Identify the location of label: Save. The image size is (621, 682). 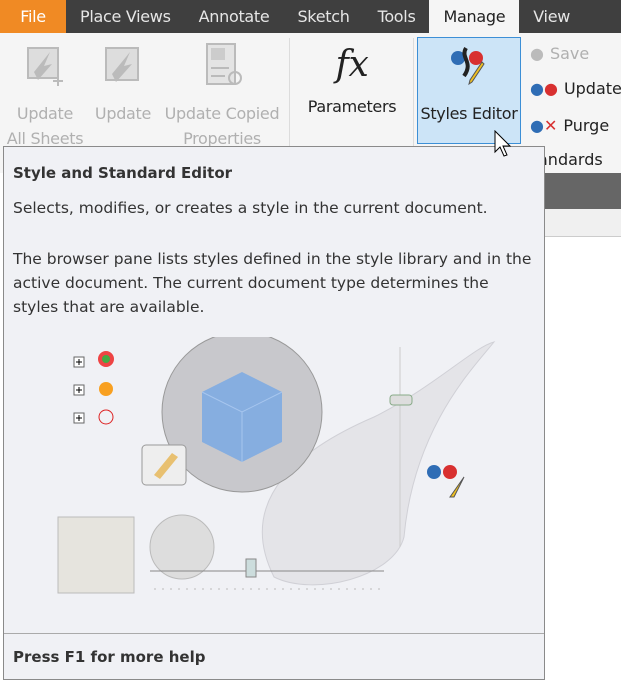
(569, 53).